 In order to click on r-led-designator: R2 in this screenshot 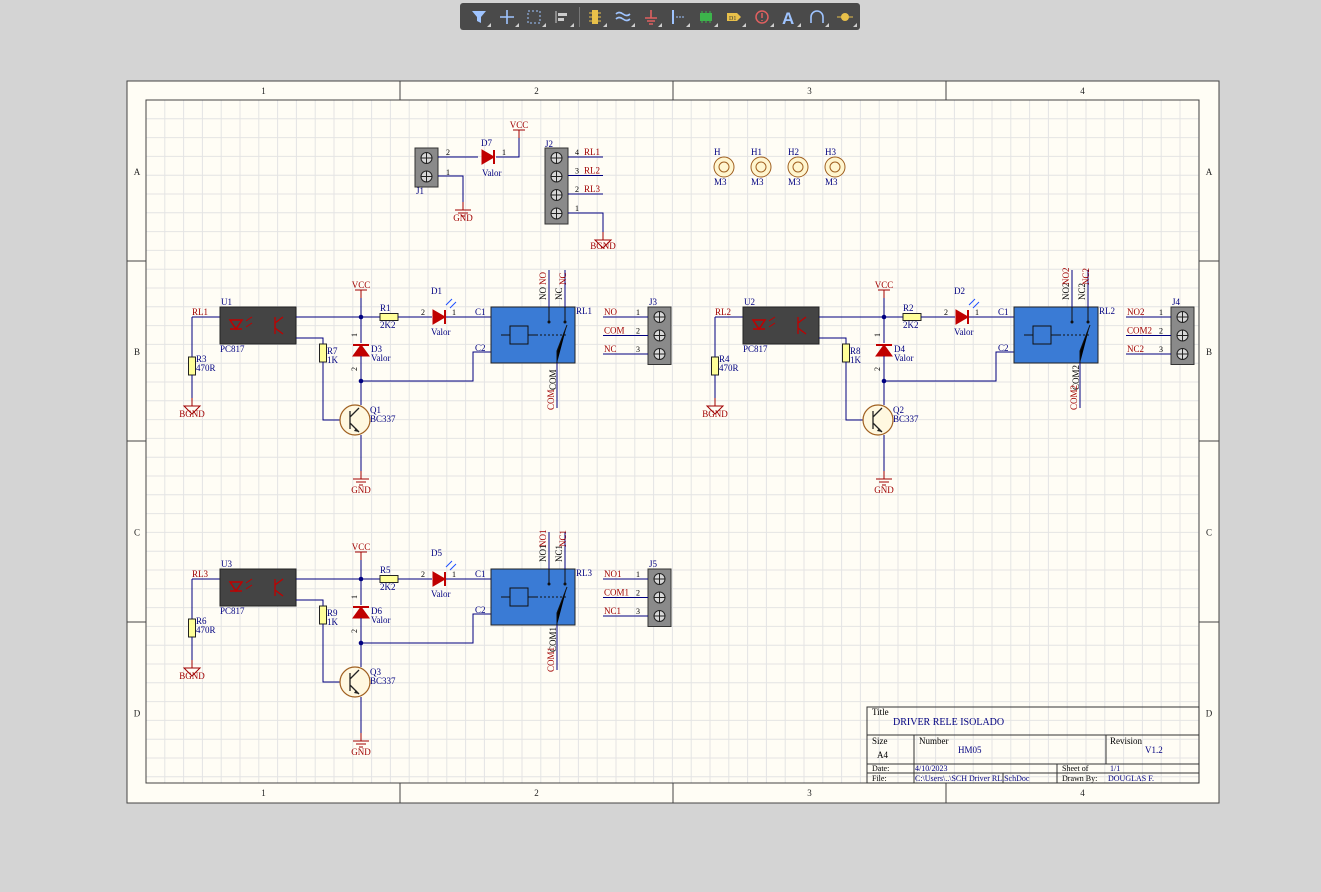, I will do `click(908, 308)`.